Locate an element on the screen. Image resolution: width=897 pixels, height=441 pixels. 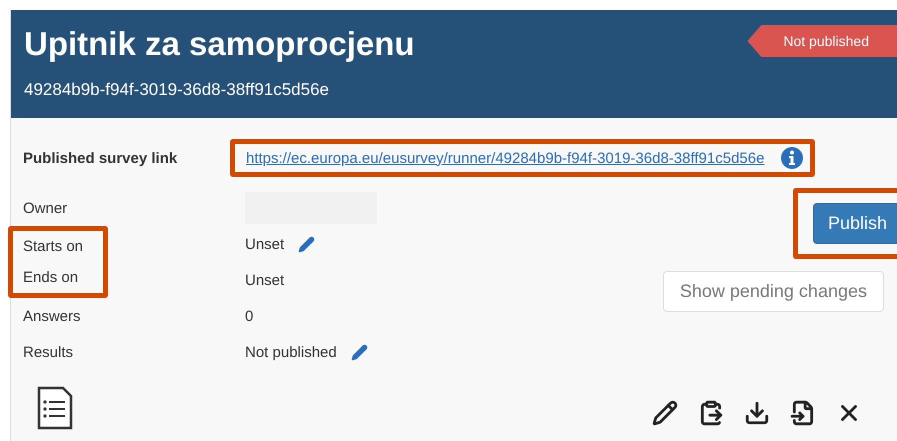
import-icon is located at coordinates (803, 413).